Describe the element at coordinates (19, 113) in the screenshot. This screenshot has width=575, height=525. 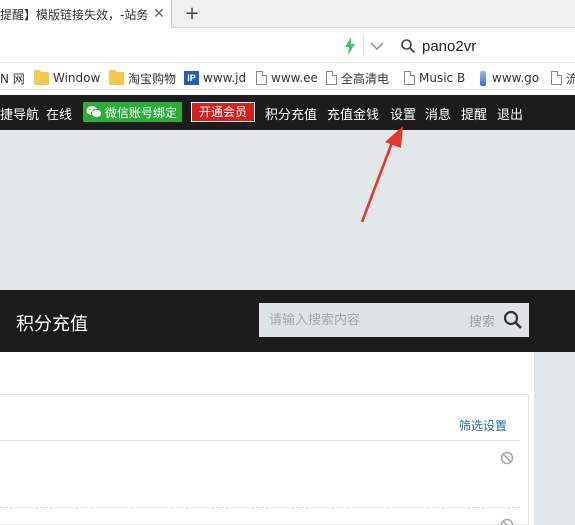
I see `nav-item-shortcut: 捷导航` at that location.